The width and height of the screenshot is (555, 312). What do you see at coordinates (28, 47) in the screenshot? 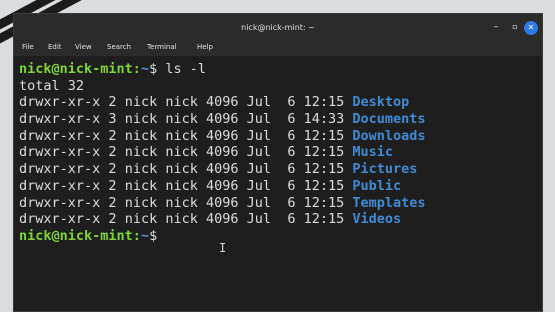
I see `menu-file: File` at bounding box center [28, 47].